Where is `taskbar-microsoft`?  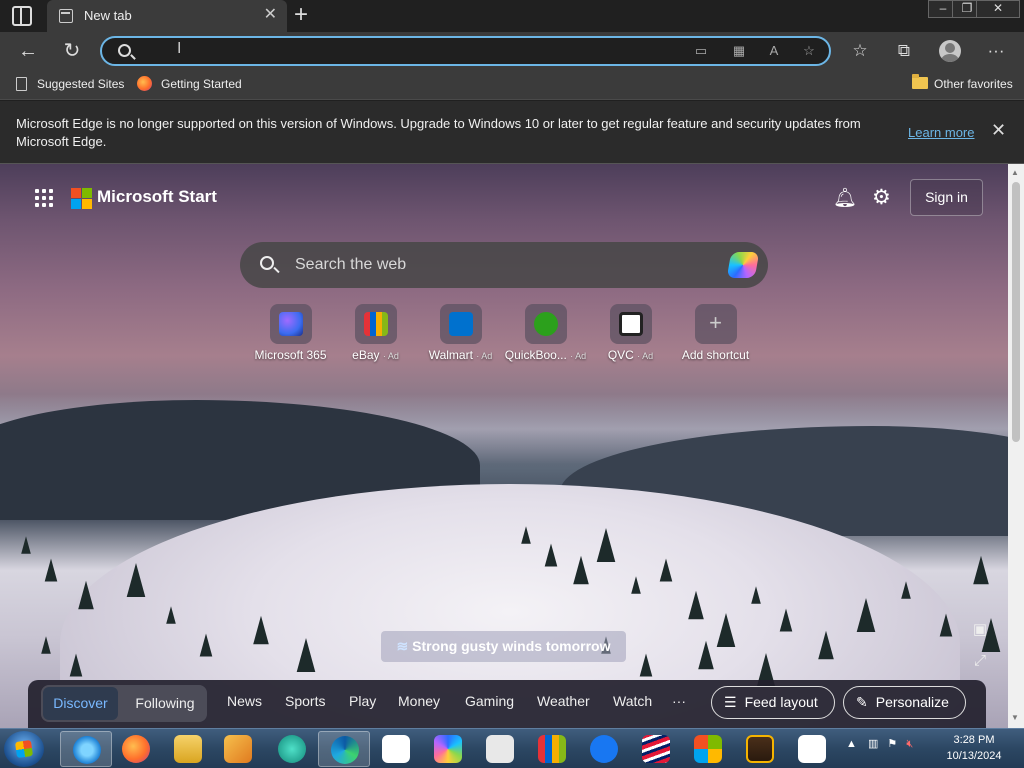 taskbar-microsoft is located at coordinates (708, 749).